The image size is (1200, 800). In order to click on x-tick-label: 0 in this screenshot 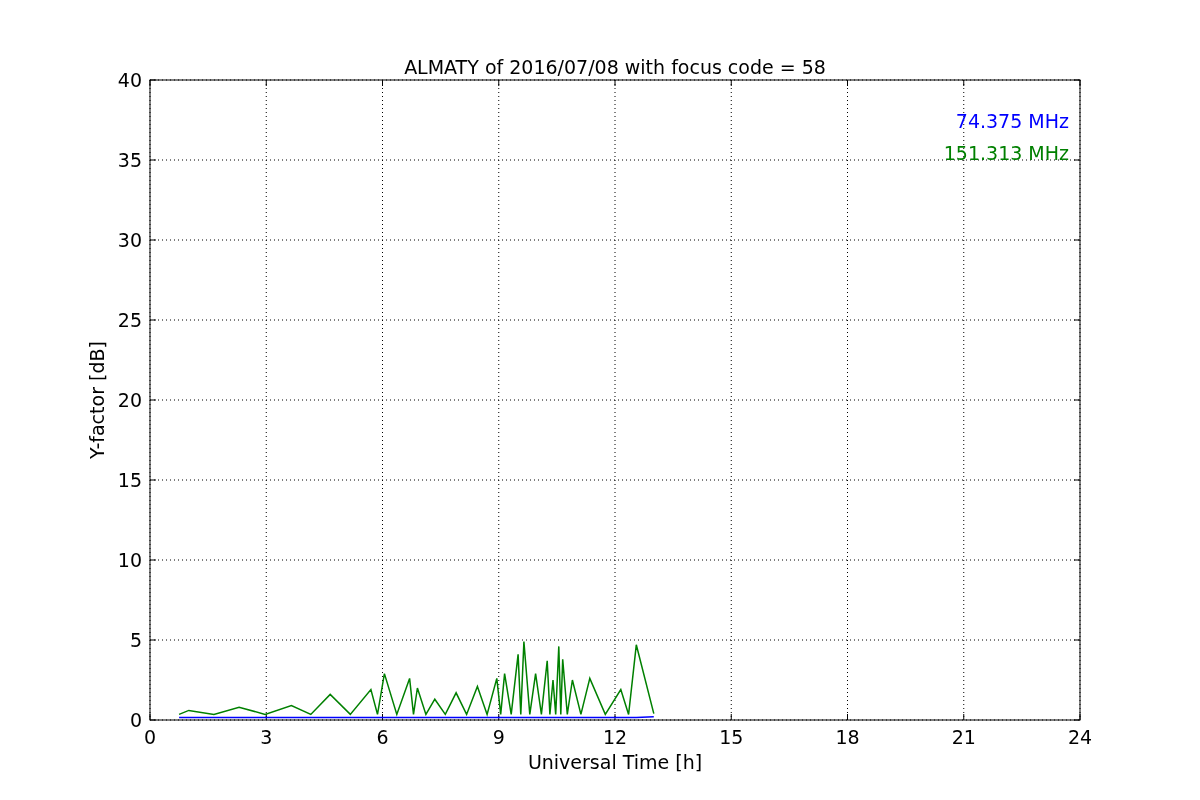, I will do `click(150, 737)`.